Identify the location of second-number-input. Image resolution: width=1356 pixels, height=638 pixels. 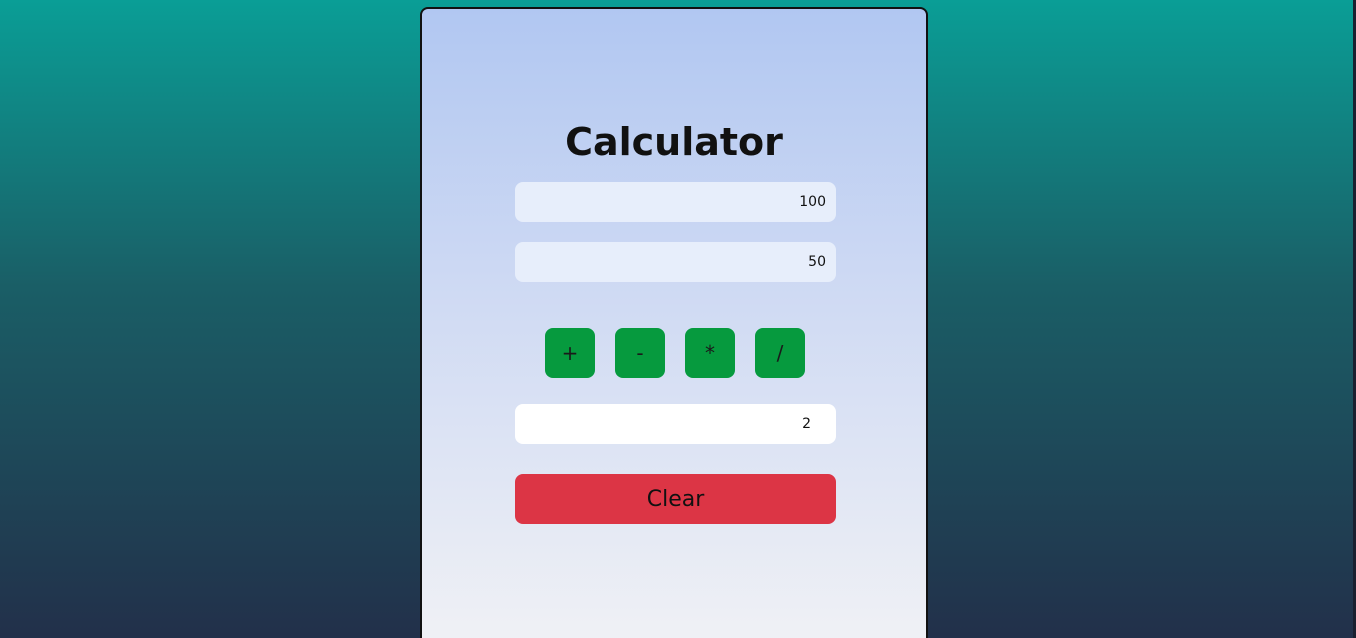
(675, 262).